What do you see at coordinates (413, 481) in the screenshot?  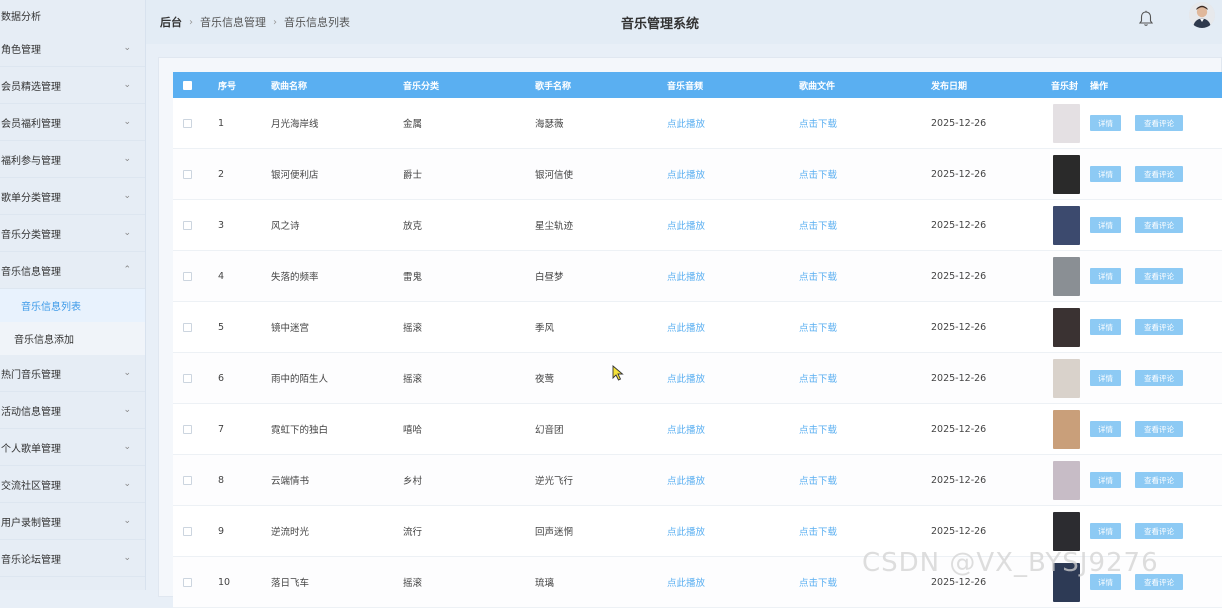 I see `cell-category: 乡村` at bounding box center [413, 481].